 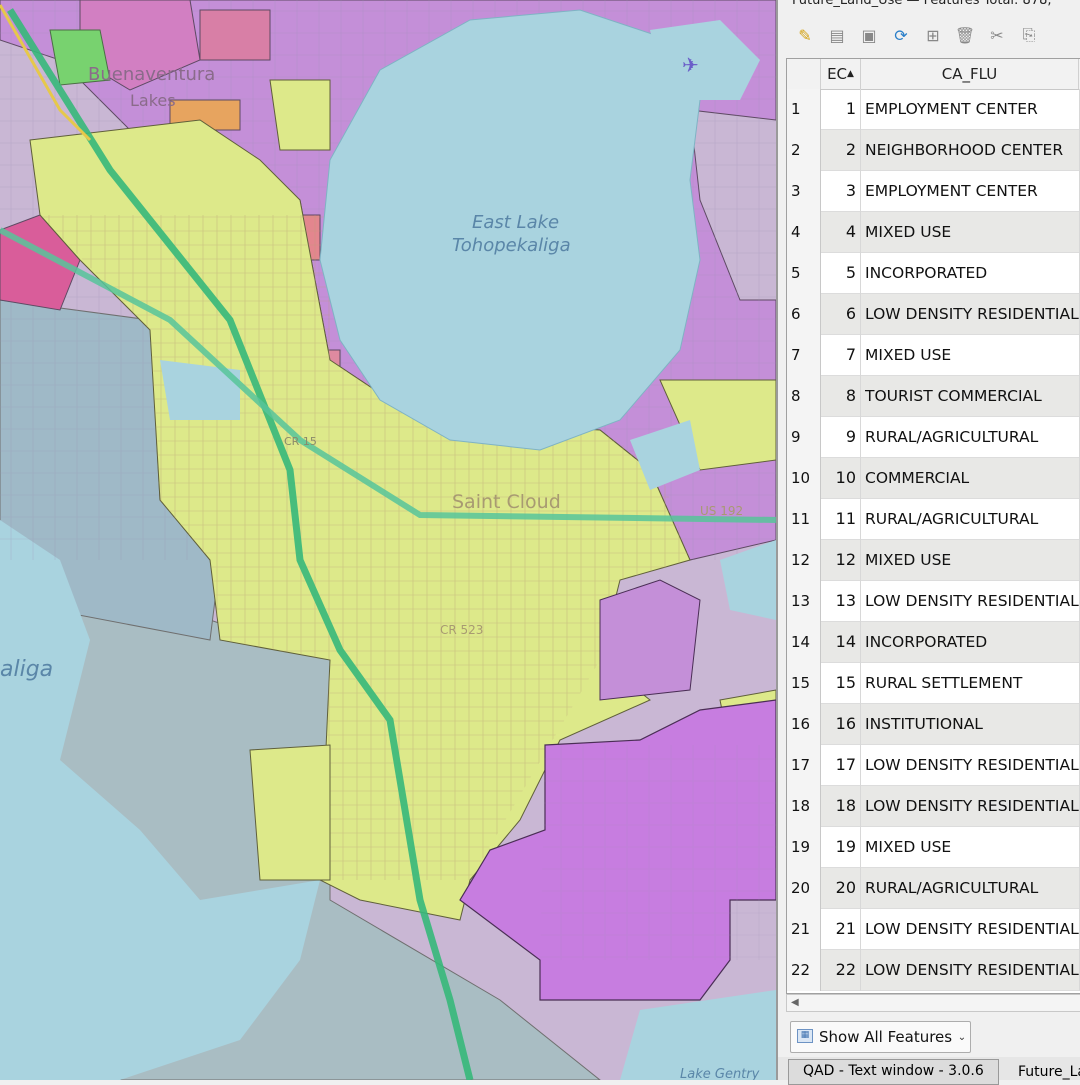 I want to click on refresh-icon: ⟳, so click(x=901, y=35).